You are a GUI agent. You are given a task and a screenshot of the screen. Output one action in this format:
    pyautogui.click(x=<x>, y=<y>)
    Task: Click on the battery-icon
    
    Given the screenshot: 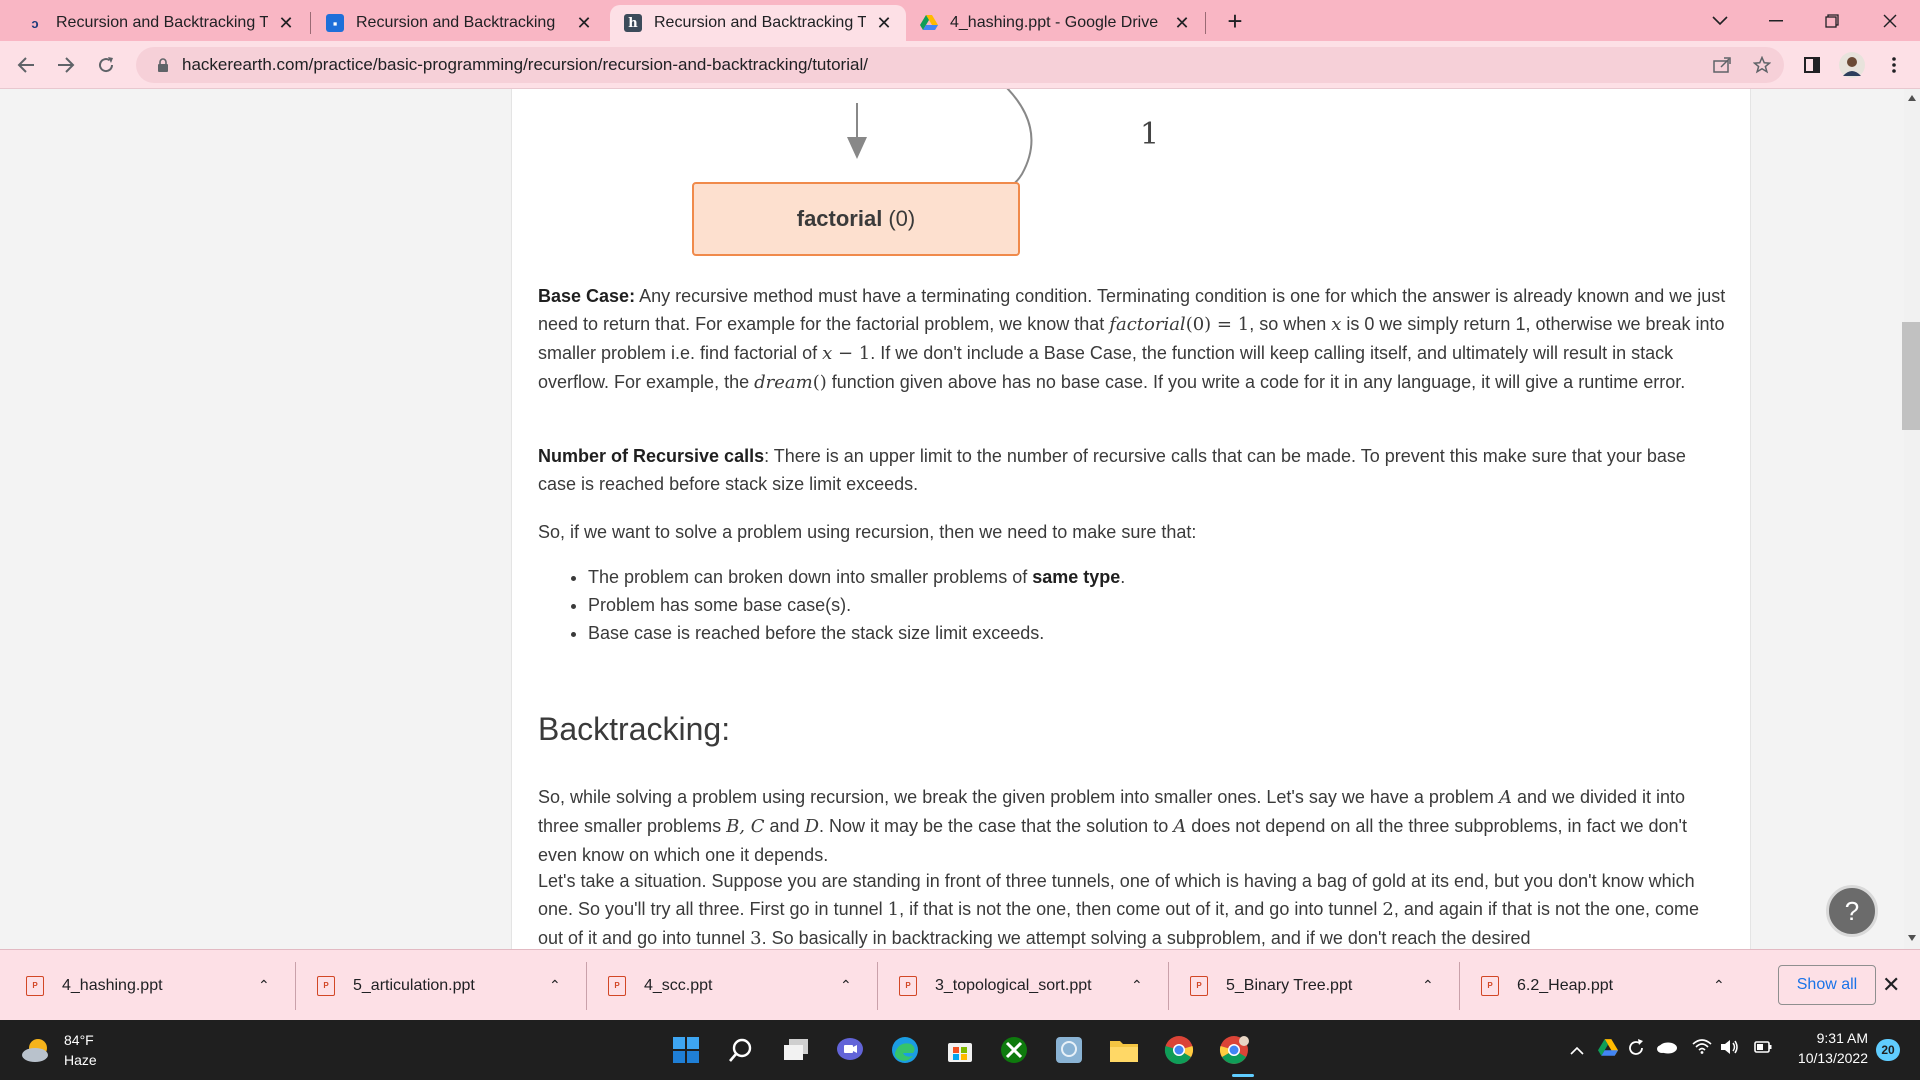 What is the action you would take?
    pyautogui.click(x=1763, y=1049)
    